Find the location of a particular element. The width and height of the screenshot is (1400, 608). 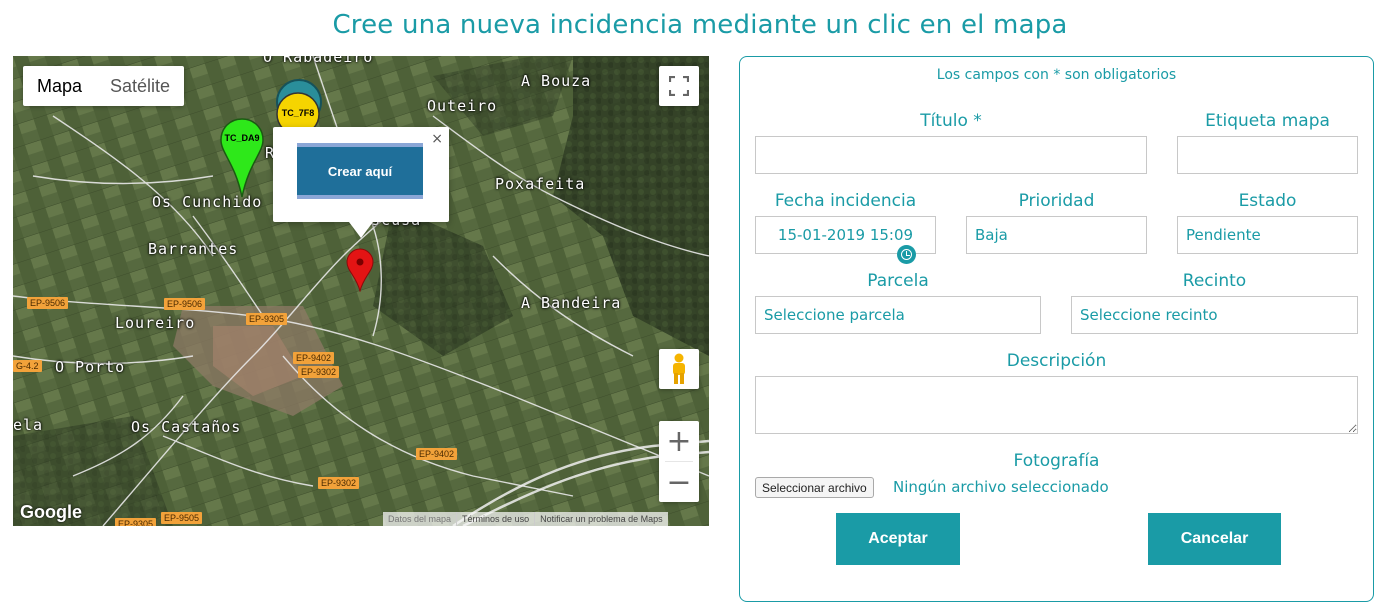

street-view-pegman-button is located at coordinates (679, 369).